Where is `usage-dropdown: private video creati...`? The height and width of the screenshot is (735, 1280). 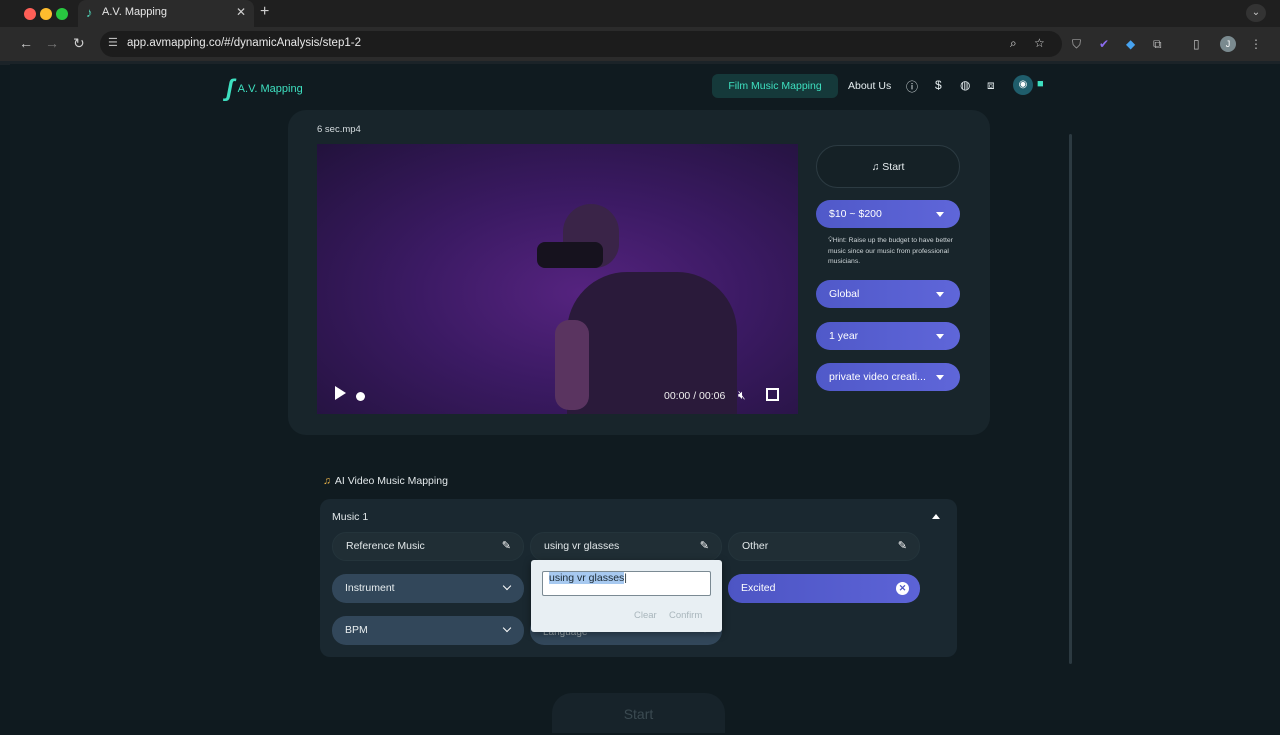
usage-dropdown: private video creati... is located at coordinates (888, 377).